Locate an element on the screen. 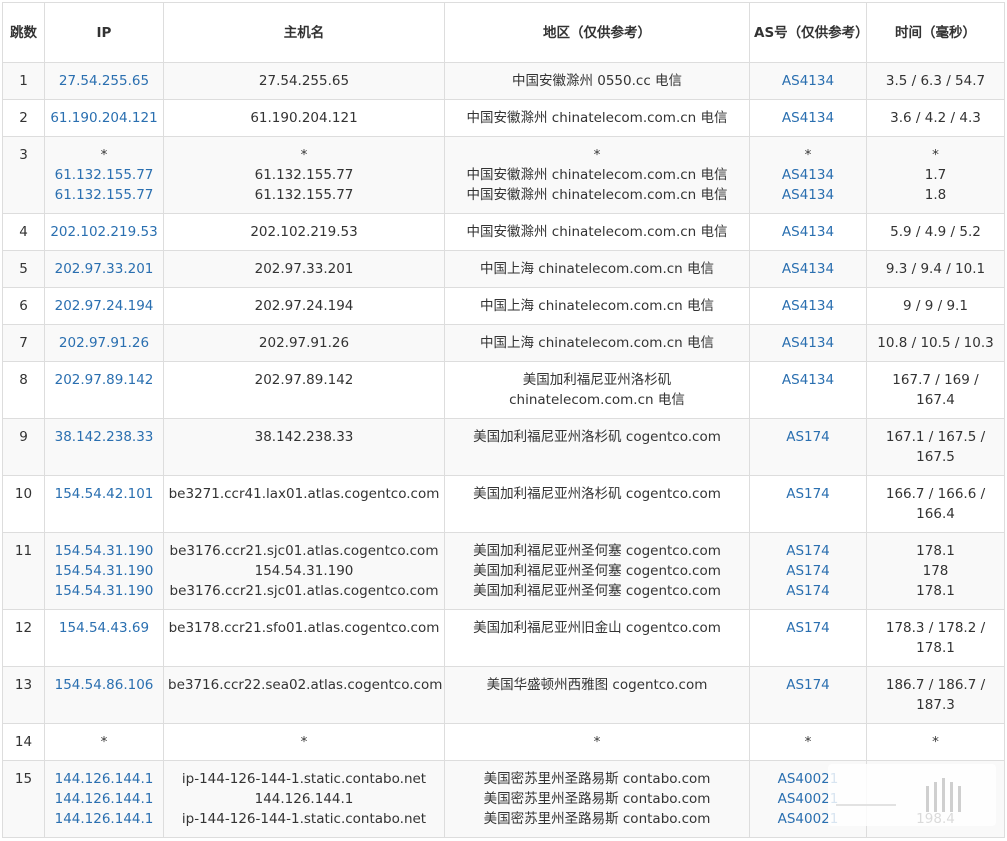 The width and height of the screenshot is (1007, 841). region-value: 美国加利福尼亚州圣何塞 cogentco.com is located at coordinates (597, 571).